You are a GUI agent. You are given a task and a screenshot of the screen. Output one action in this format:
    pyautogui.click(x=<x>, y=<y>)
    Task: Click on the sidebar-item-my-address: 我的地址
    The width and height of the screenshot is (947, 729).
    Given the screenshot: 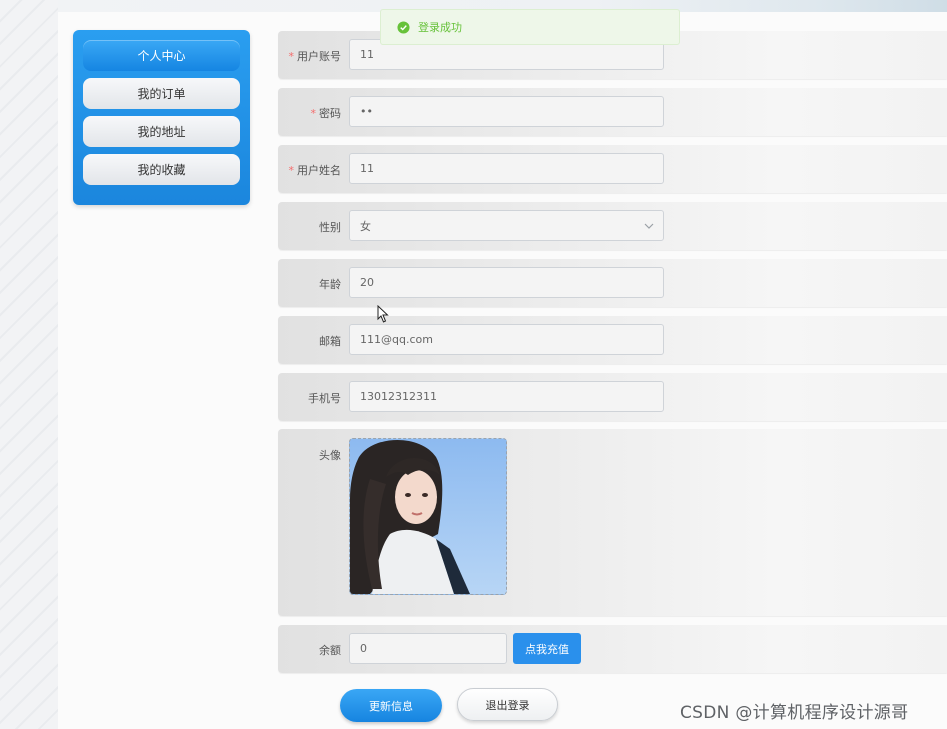 What is the action you would take?
    pyautogui.click(x=161, y=131)
    